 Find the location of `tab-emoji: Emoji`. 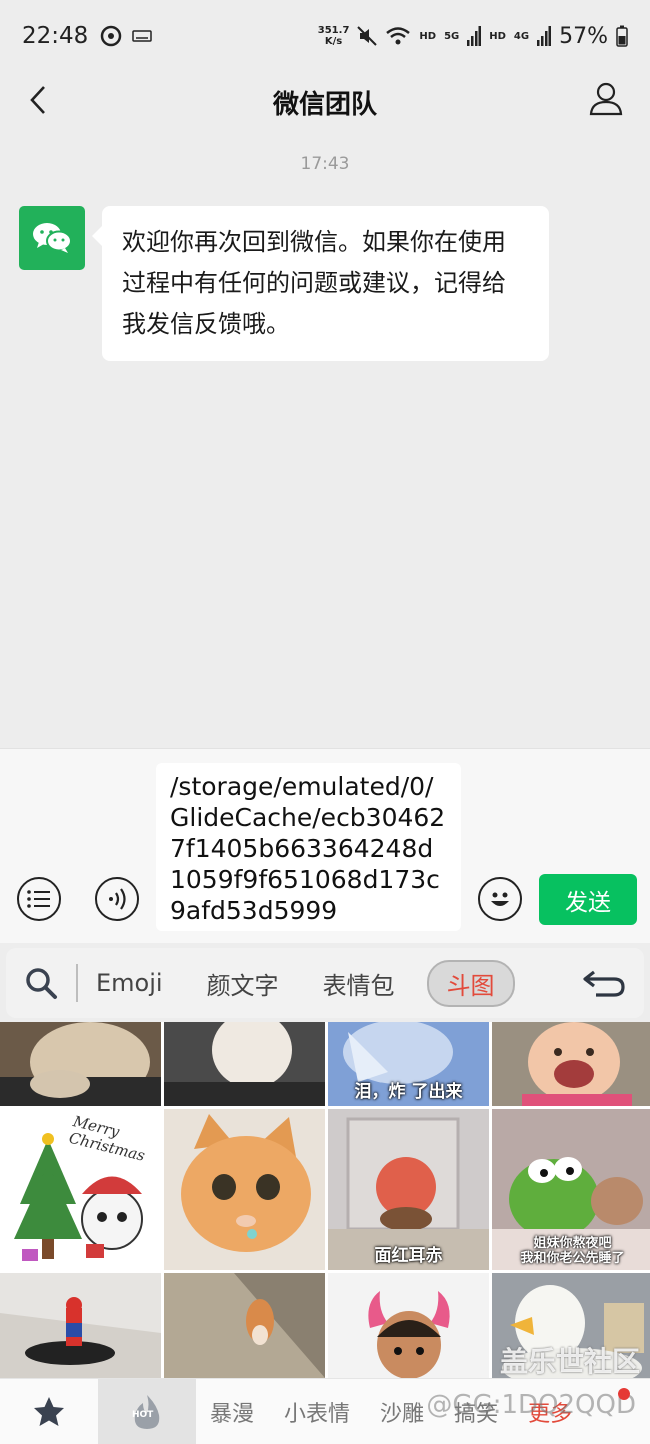

tab-emoji: Emoji is located at coordinates (129, 983).